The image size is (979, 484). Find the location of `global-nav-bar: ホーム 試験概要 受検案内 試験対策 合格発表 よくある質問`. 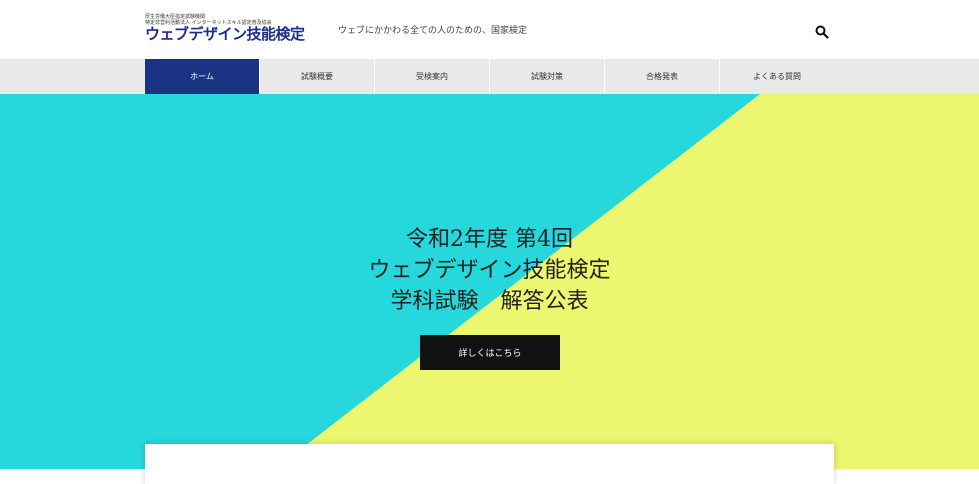

global-nav-bar: ホーム 試験概要 受検案内 試験対策 合格発表 よくある質問 is located at coordinates (489, 76).